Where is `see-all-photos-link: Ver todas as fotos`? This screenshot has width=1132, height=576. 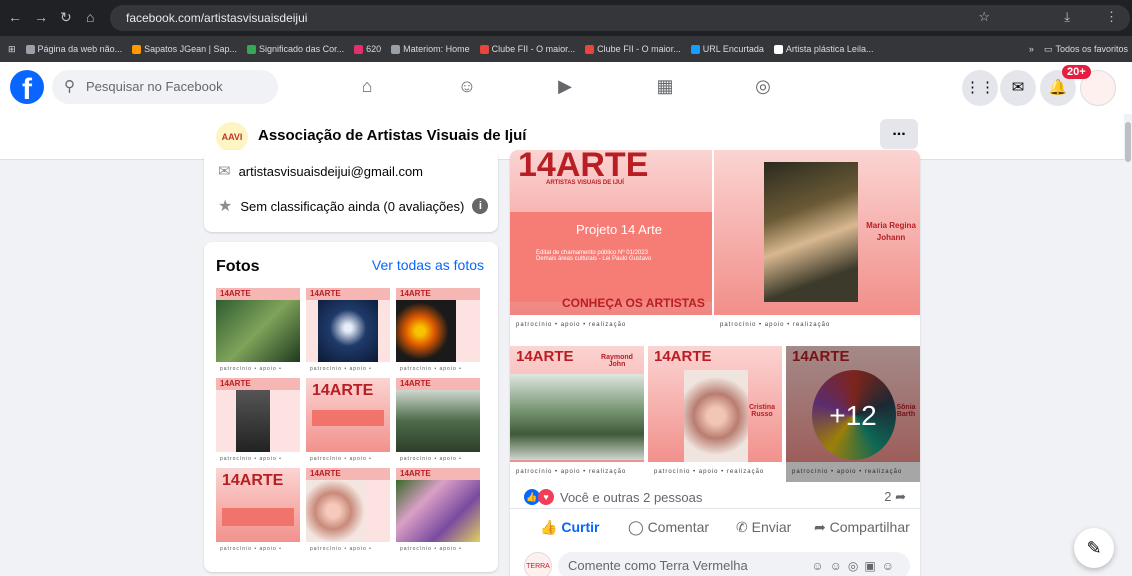 see-all-photos-link: Ver todas as fotos is located at coordinates (428, 265).